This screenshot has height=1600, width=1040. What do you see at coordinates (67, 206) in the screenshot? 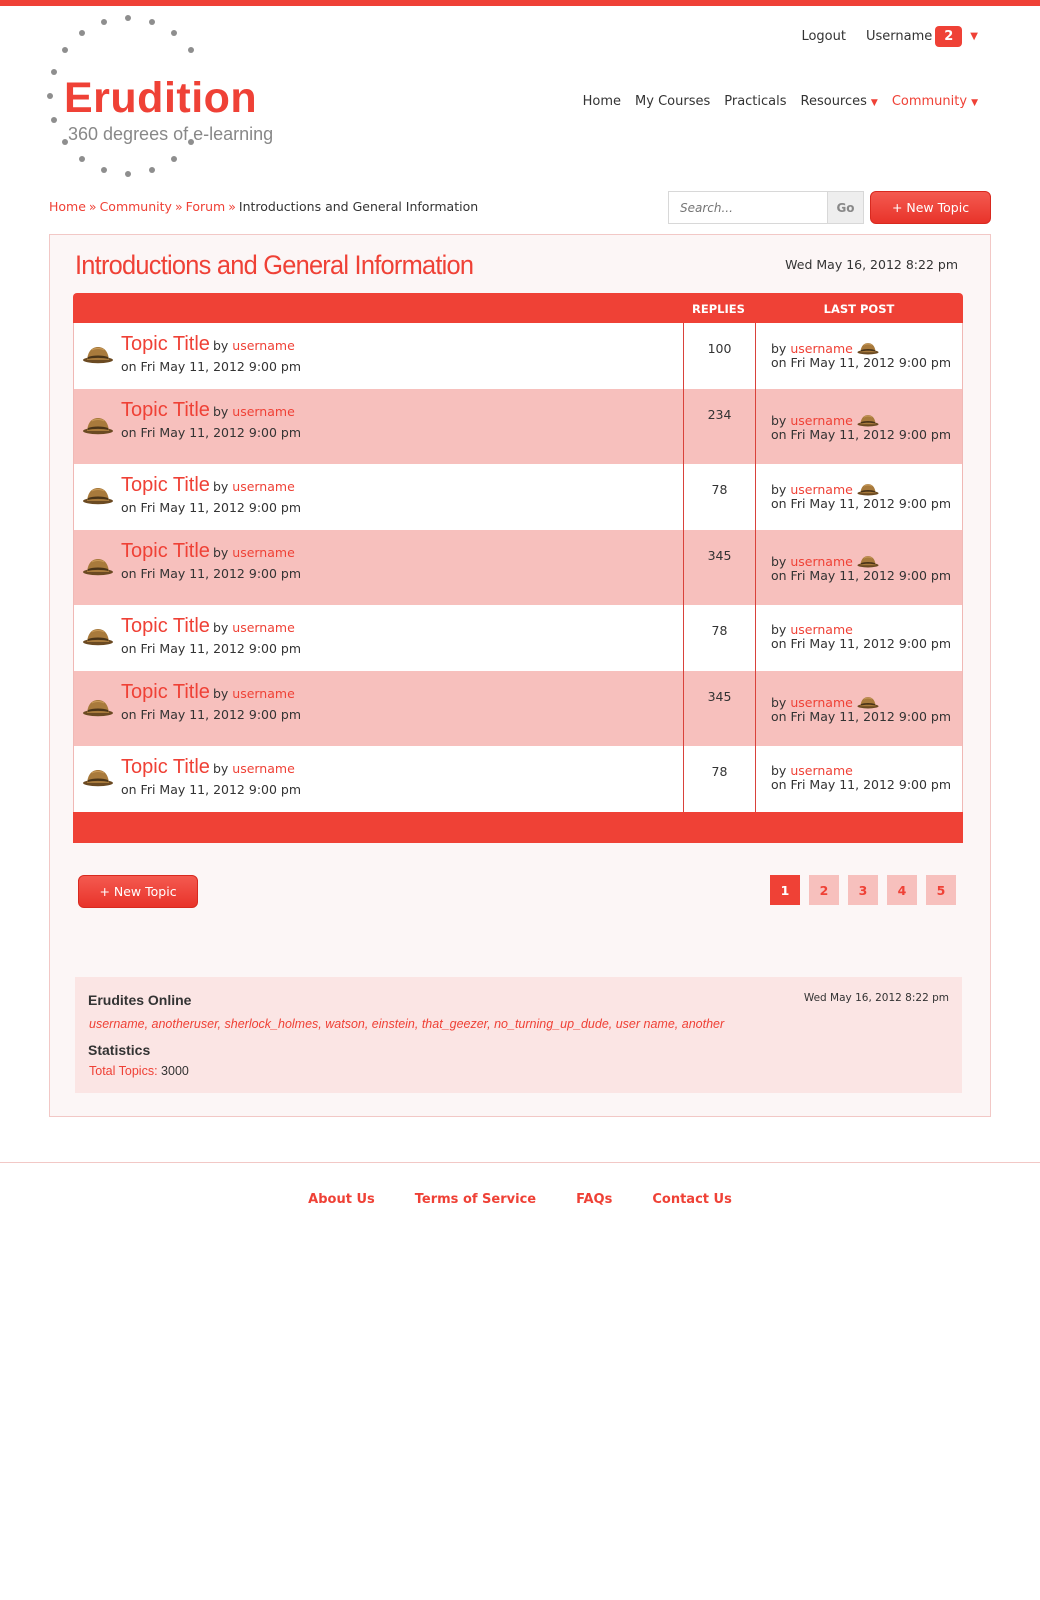
I see `breadcrumb-home: Home` at bounding box center [67, 206].